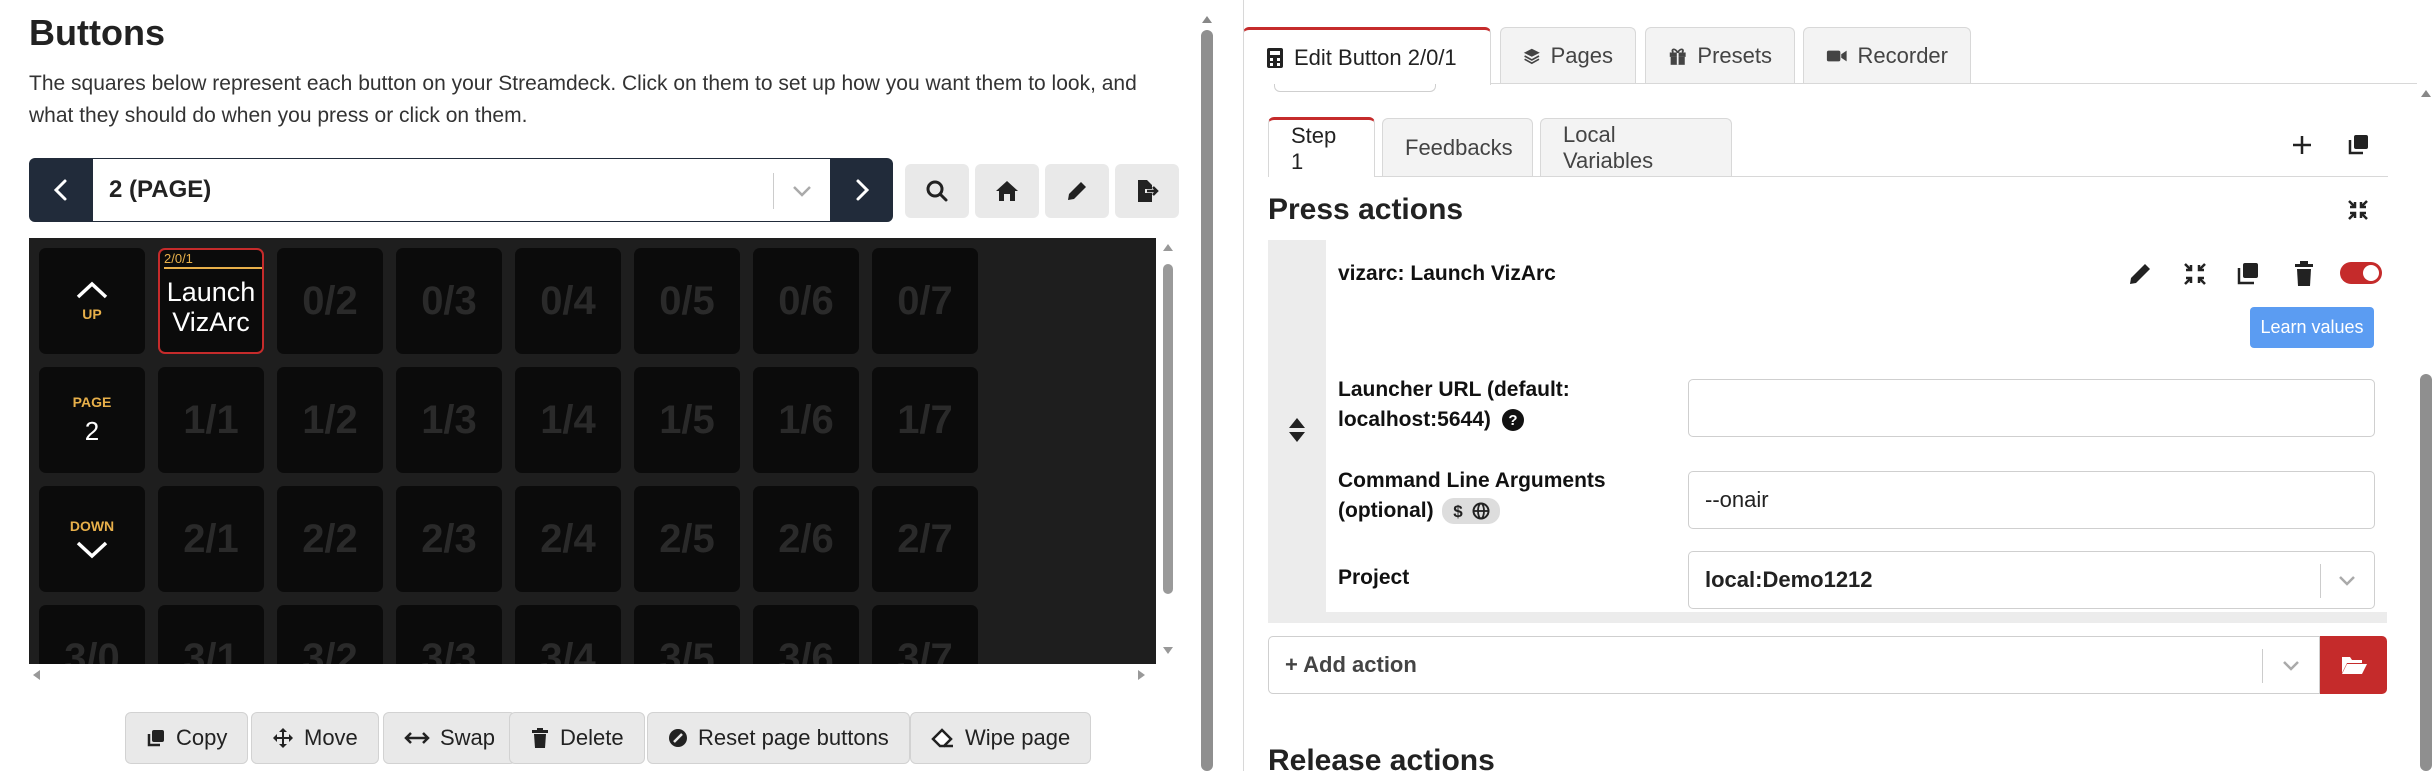 The width and height of the screenshot is (2435, 771). Describe the element at coordinates (806, 634) in the screenshot. I see `grid-button: 3/6` at that location.